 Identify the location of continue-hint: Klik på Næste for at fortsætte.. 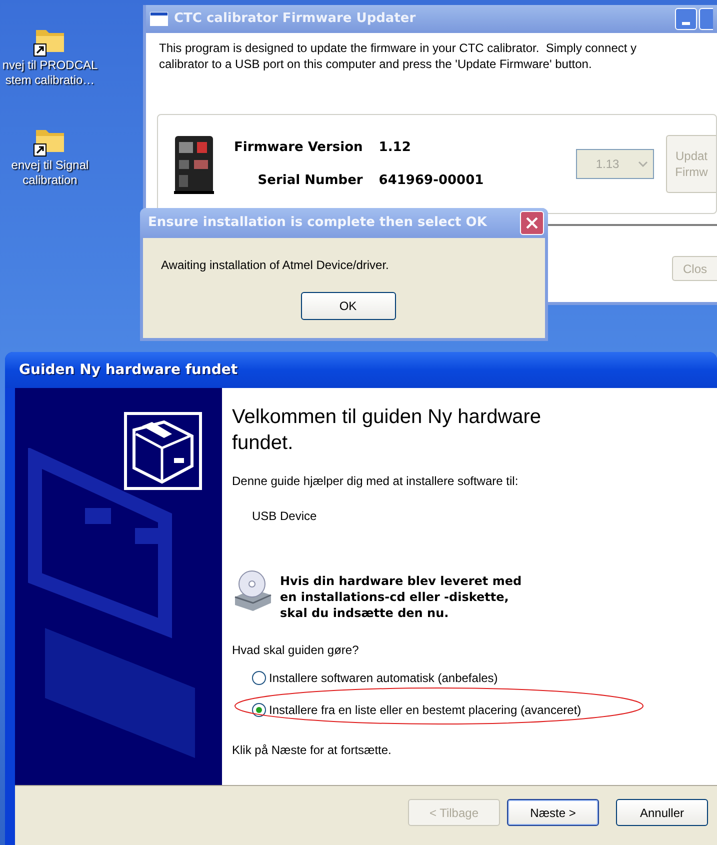
(312, 750).